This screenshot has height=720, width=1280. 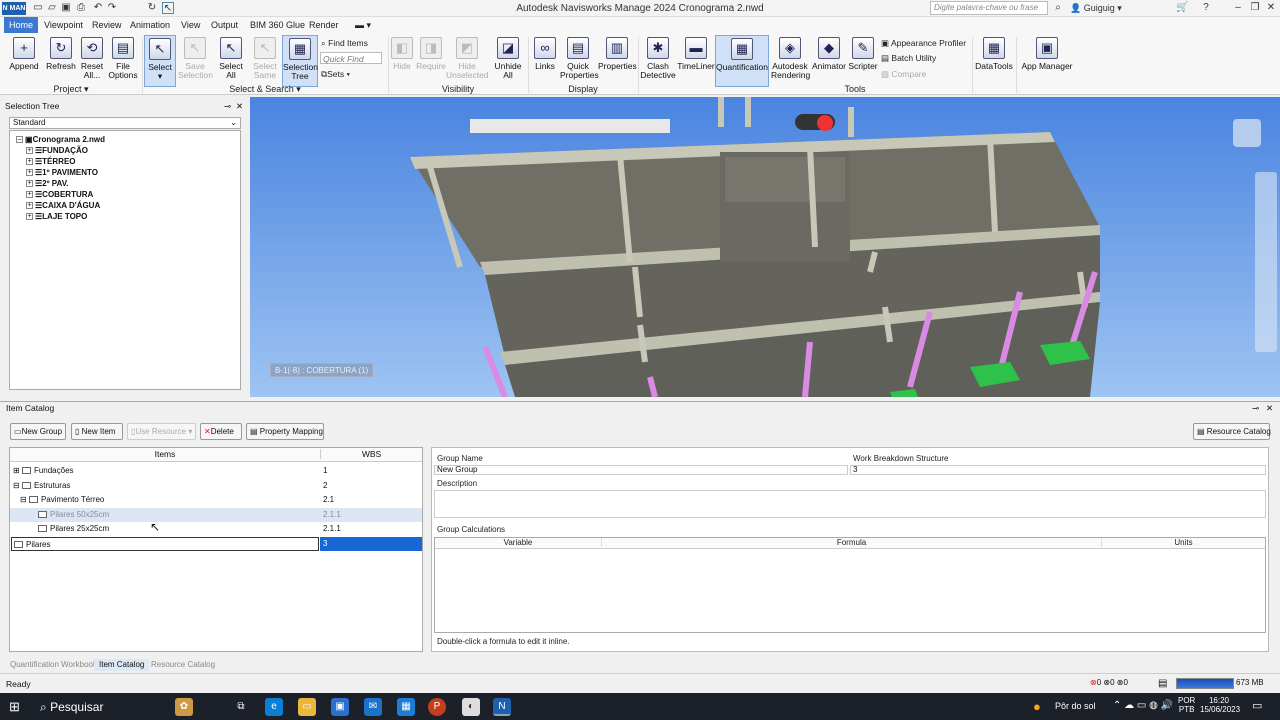 I want to click on help-search-input: Digite palavra-chave ou frase, so click(x=989, y=8).